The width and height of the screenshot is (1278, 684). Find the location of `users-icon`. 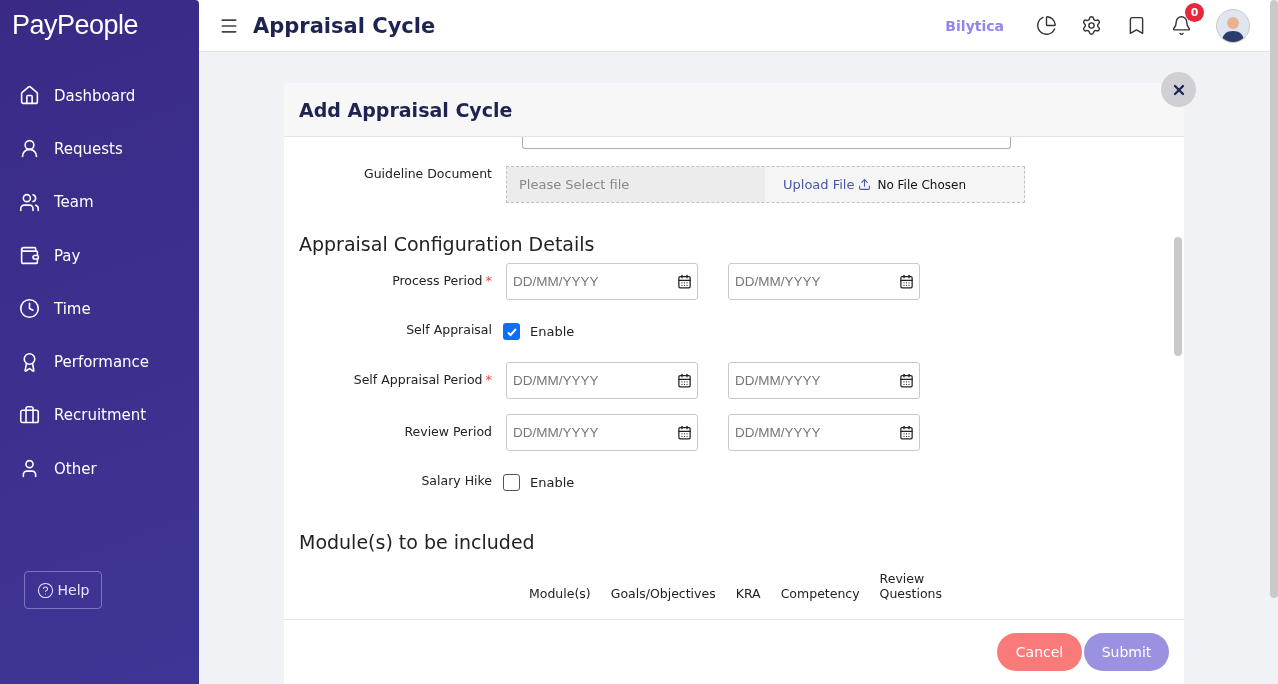

users-icon is located at coordinates (29, 202).